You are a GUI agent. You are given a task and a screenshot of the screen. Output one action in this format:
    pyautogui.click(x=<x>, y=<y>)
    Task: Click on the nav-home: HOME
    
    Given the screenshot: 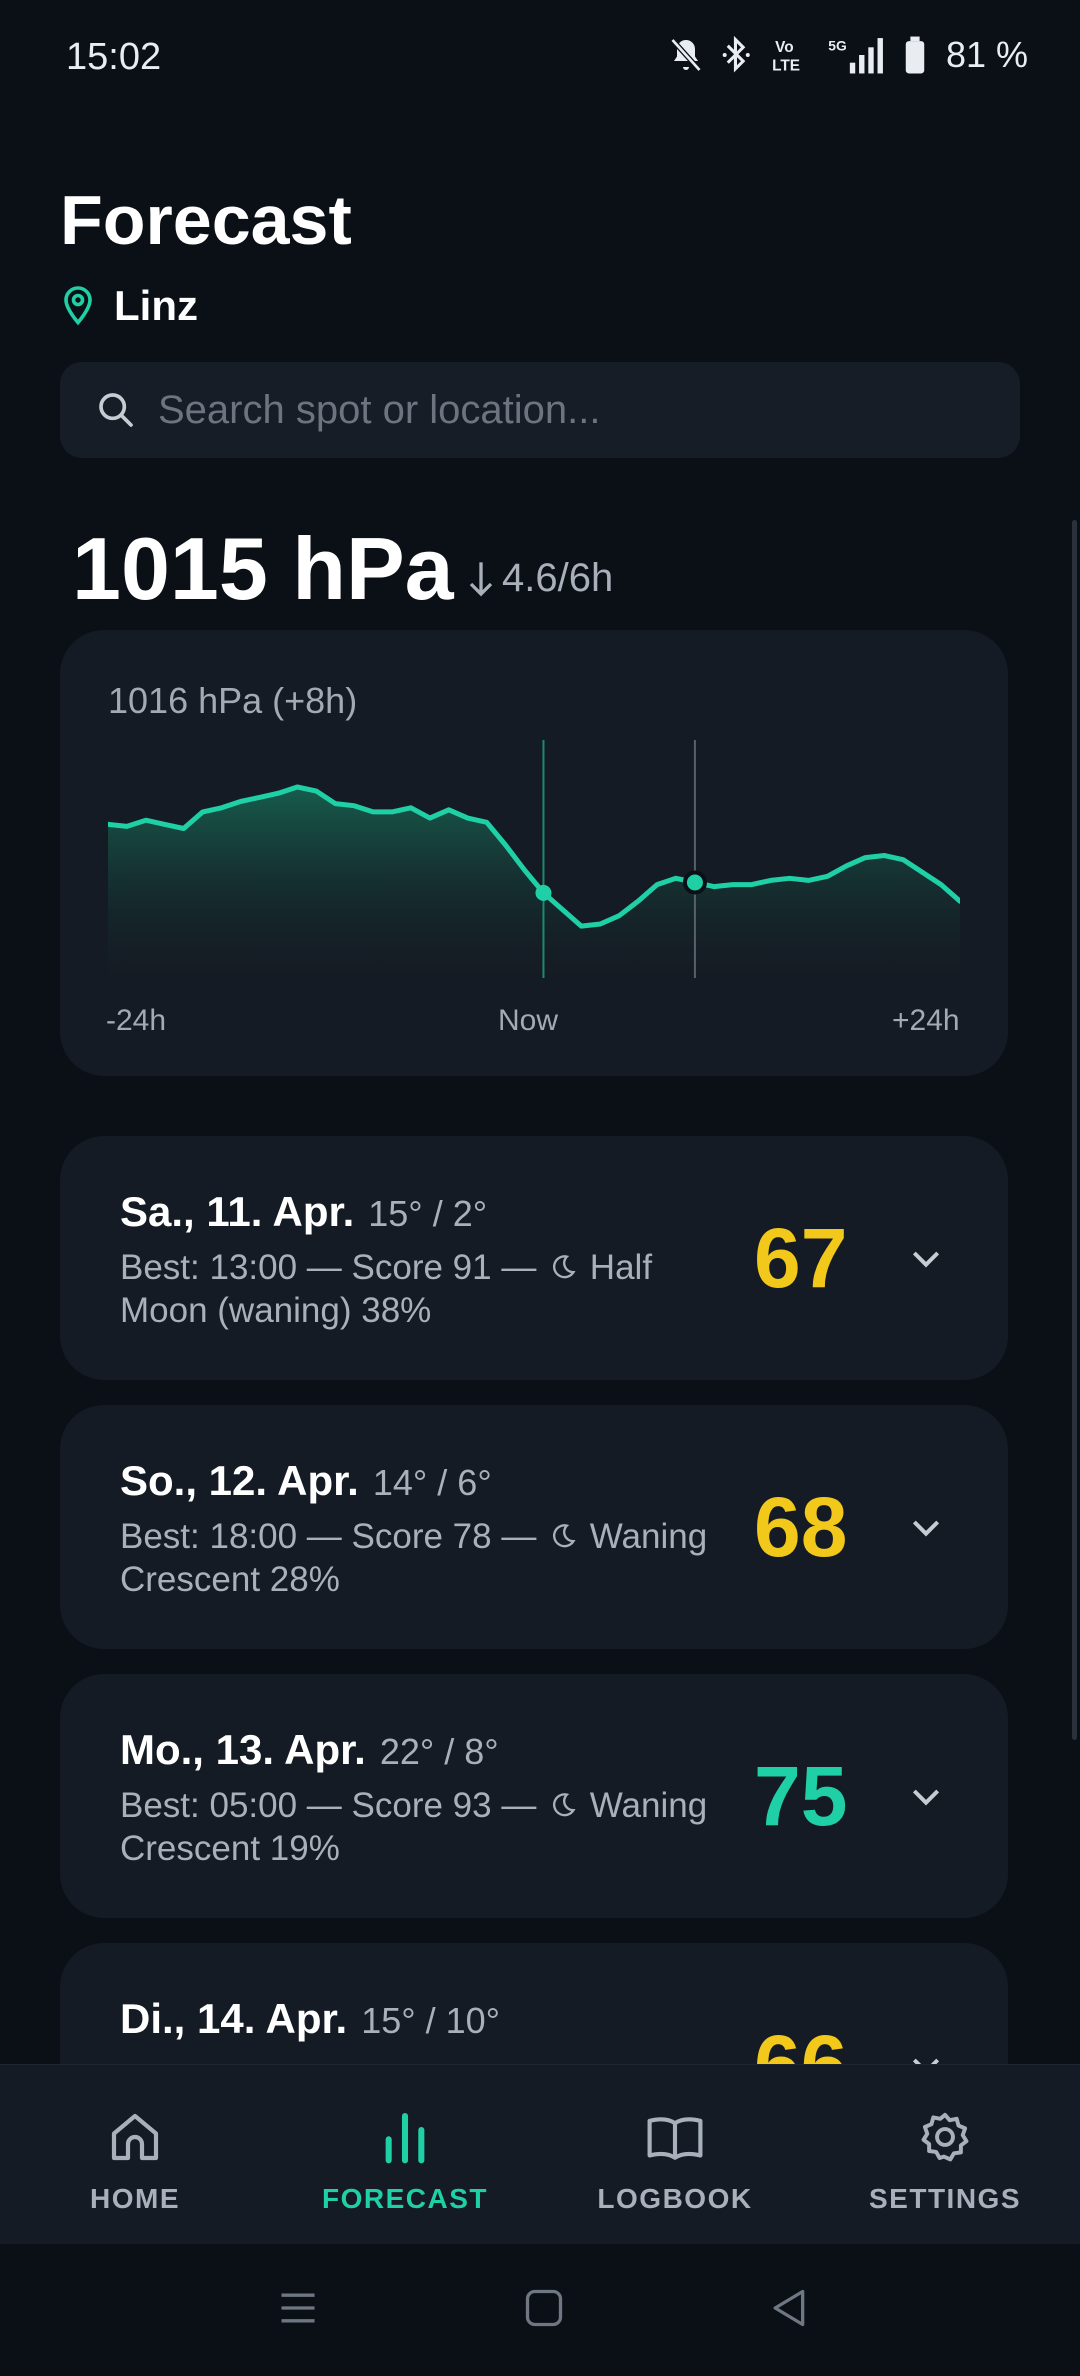 What is the action you would take?
    pyautogui.click(x=135, y=2155)
    